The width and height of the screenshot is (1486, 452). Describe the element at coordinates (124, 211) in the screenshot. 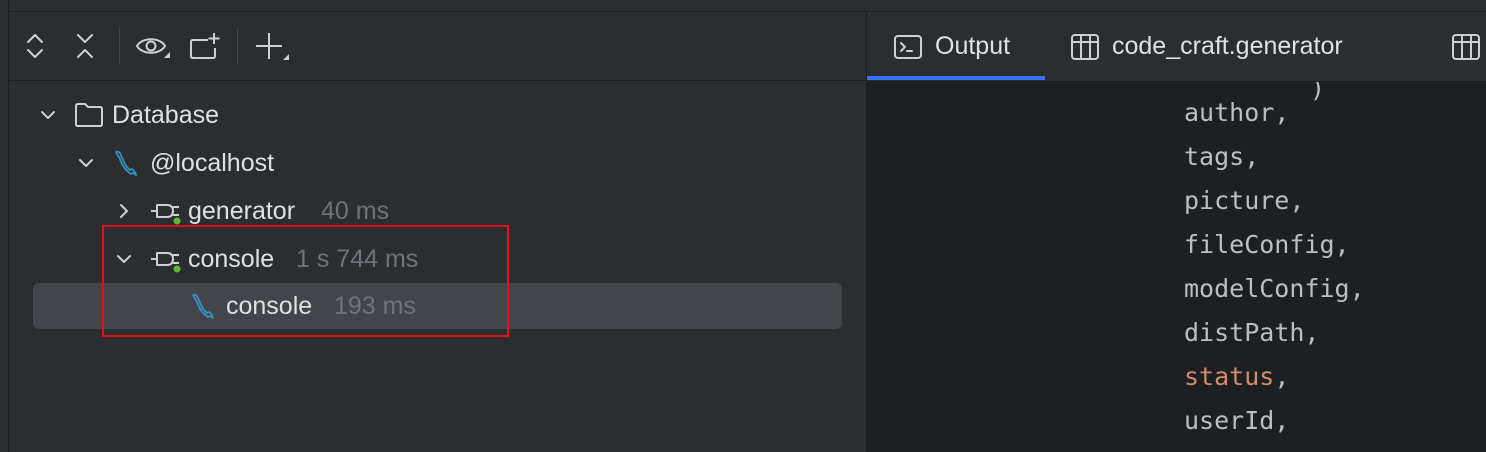

I see `chevron-right-icon` at that location.